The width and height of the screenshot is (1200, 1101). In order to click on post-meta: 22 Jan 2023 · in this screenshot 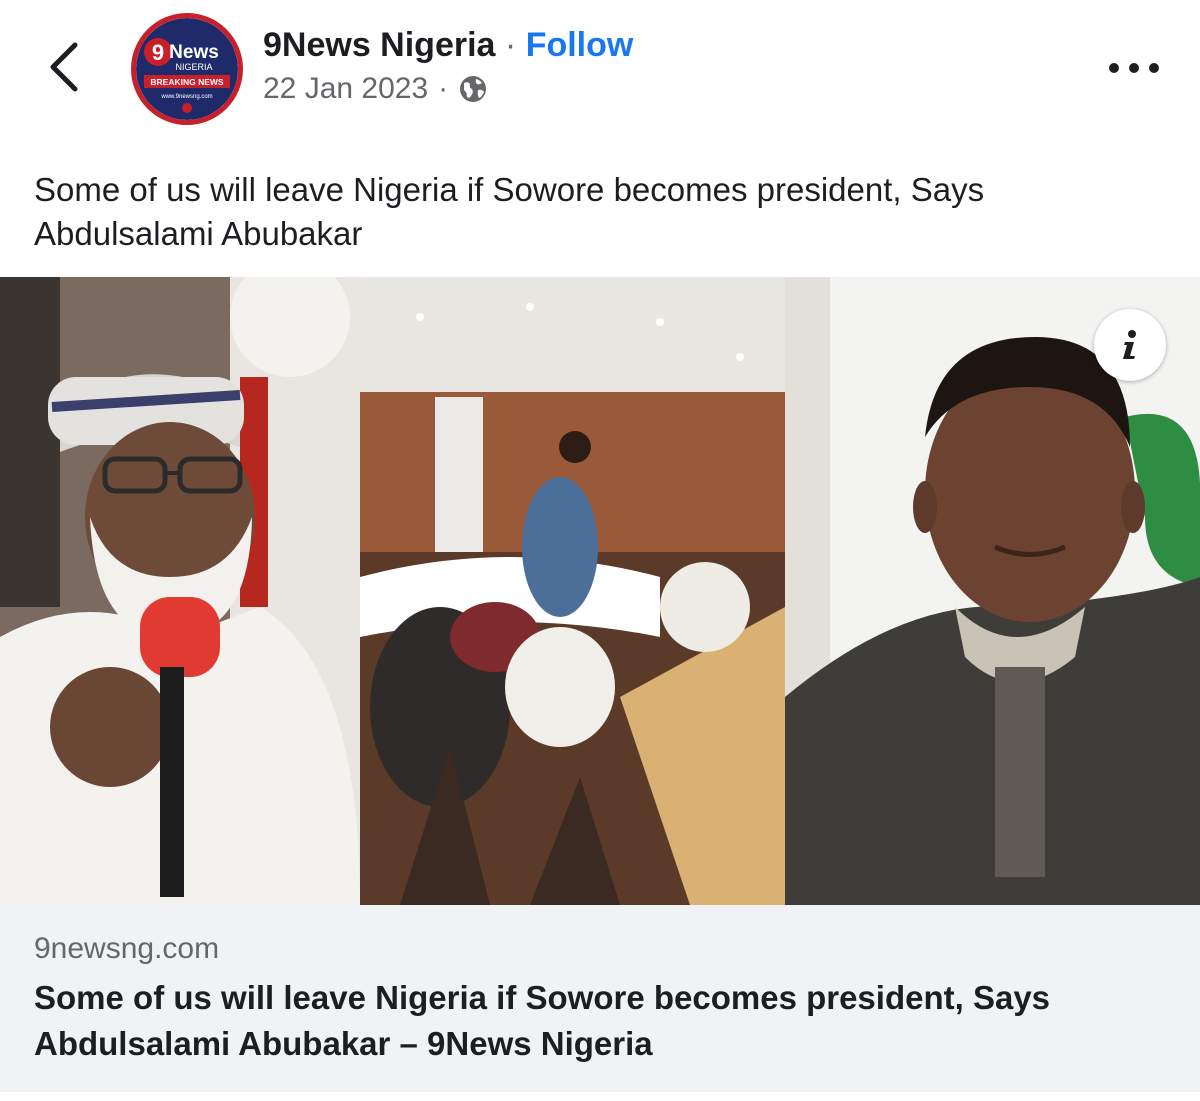, I will do `click(375, 89)`.